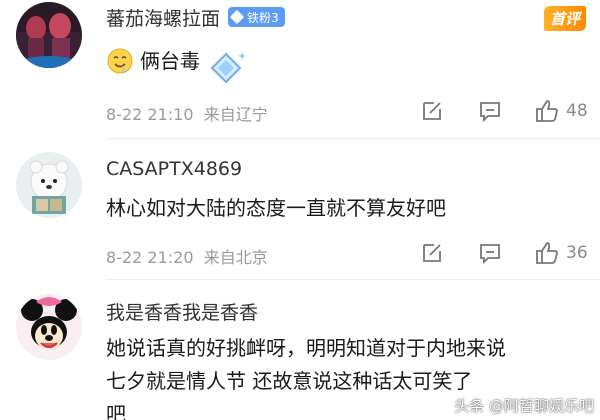 The image size is (600, 420). Describe the element at coordinates (524, 406) in the screenshot. I see `watermark: 头条 @阿哲聊娱乐吧` at that location.